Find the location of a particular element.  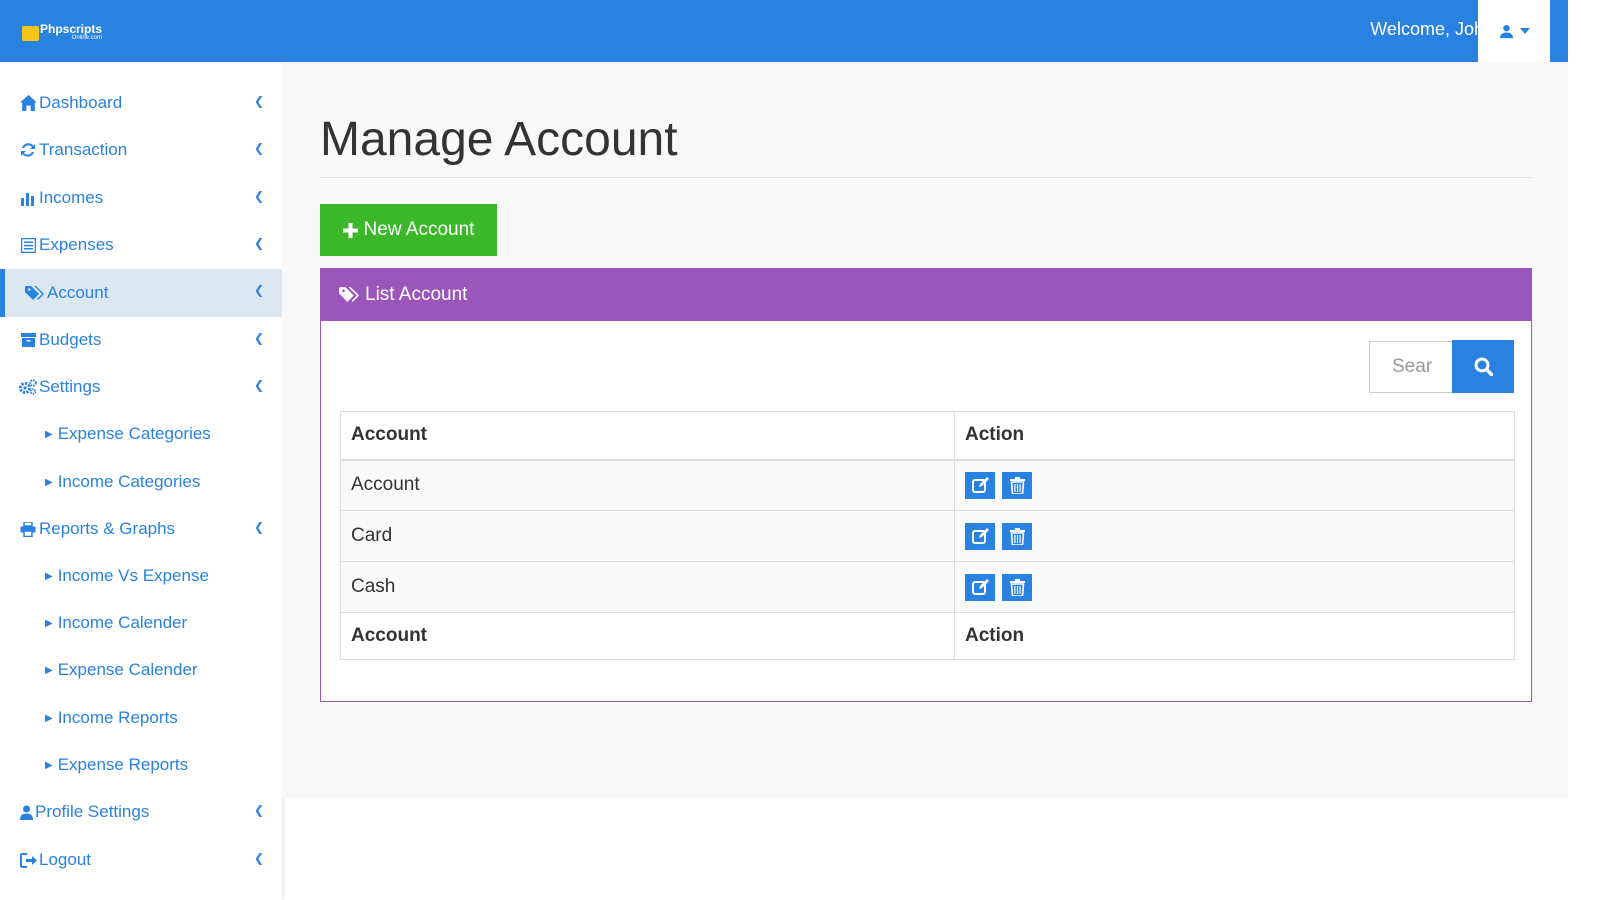

top-bar-edge is located at coordinates (1559, 31).